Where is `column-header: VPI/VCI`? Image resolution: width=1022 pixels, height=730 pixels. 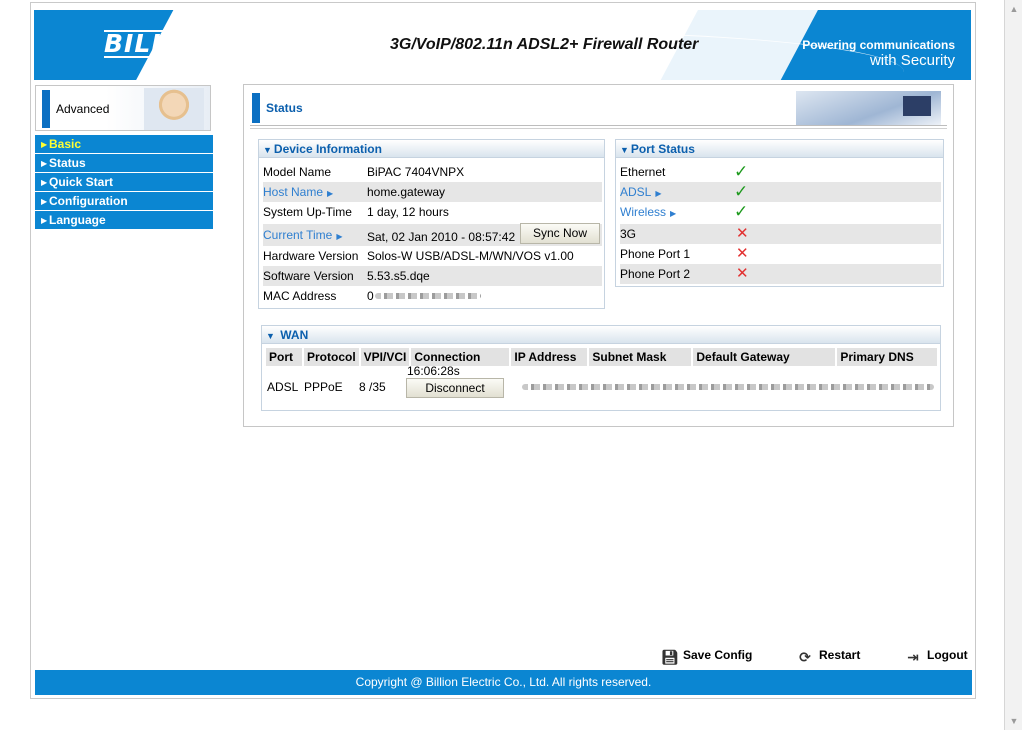
column-header: VPI/VCI is located at coordinates (385, 357).